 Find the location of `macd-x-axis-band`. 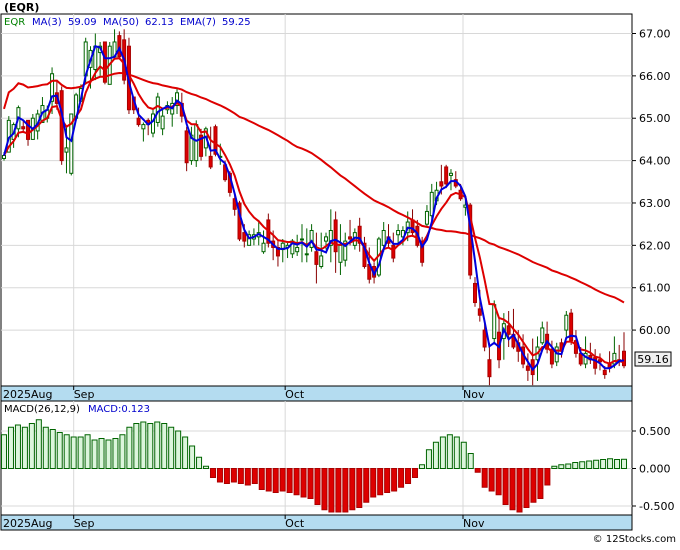

macd-x-axis-band is located at coordinates (316, 522).